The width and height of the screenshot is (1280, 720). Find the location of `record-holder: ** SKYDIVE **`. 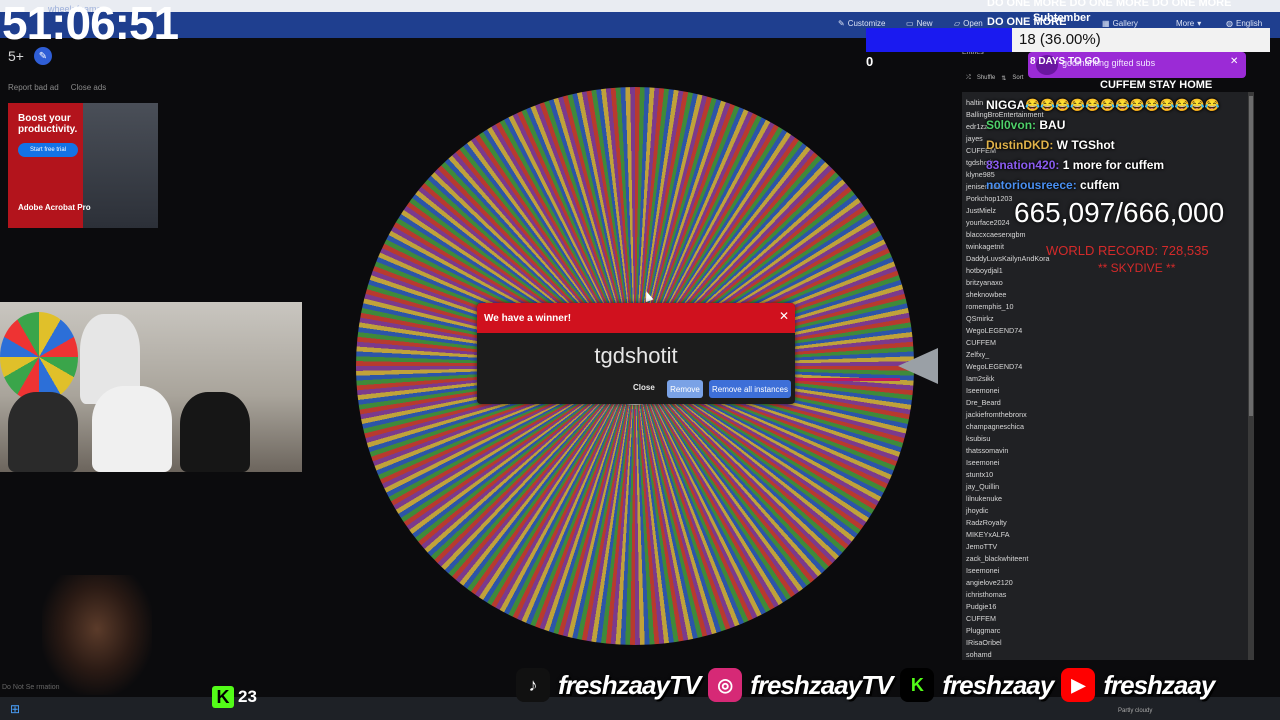

record-holder: ** SKYDIVE ** is located at coordinates (1137, 268).